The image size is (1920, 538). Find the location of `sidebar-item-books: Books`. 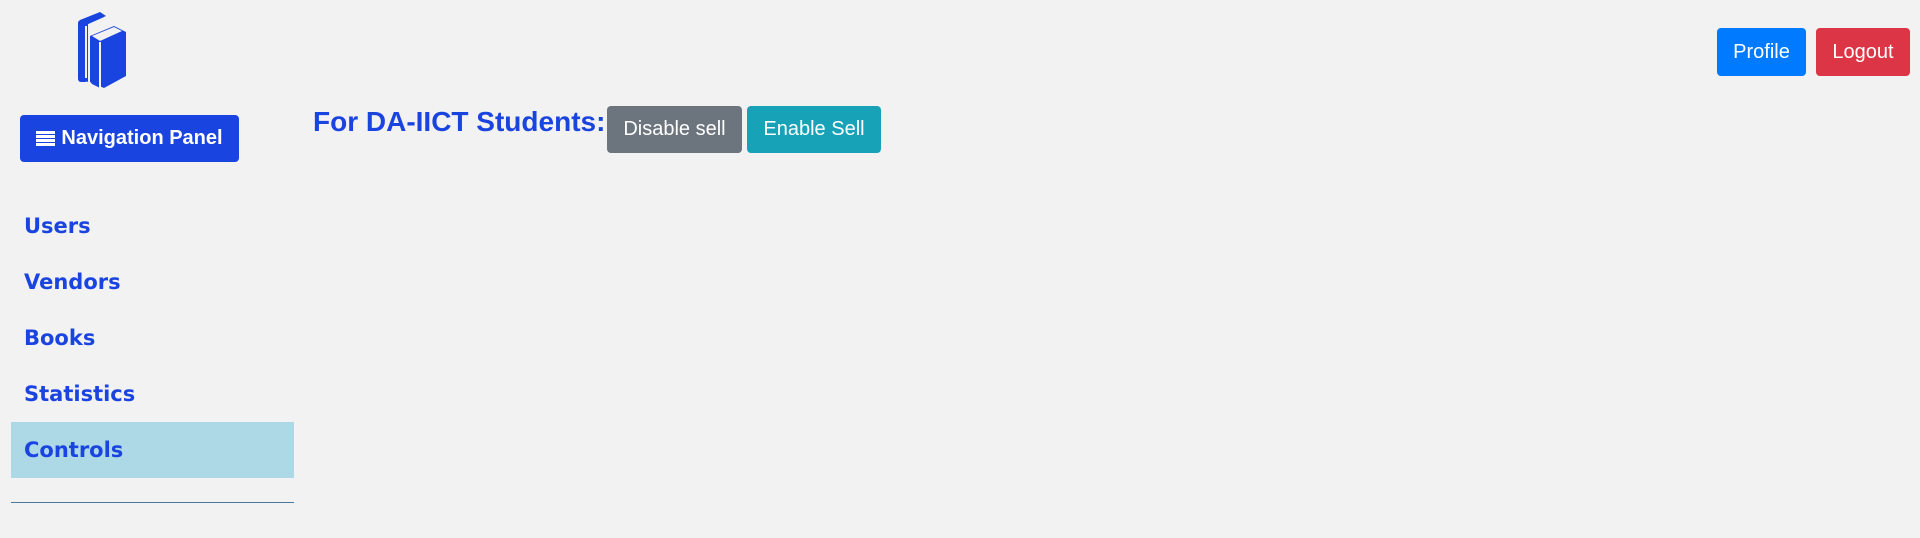

sidebar-item-books: Books is located at coordinates (152, 338).